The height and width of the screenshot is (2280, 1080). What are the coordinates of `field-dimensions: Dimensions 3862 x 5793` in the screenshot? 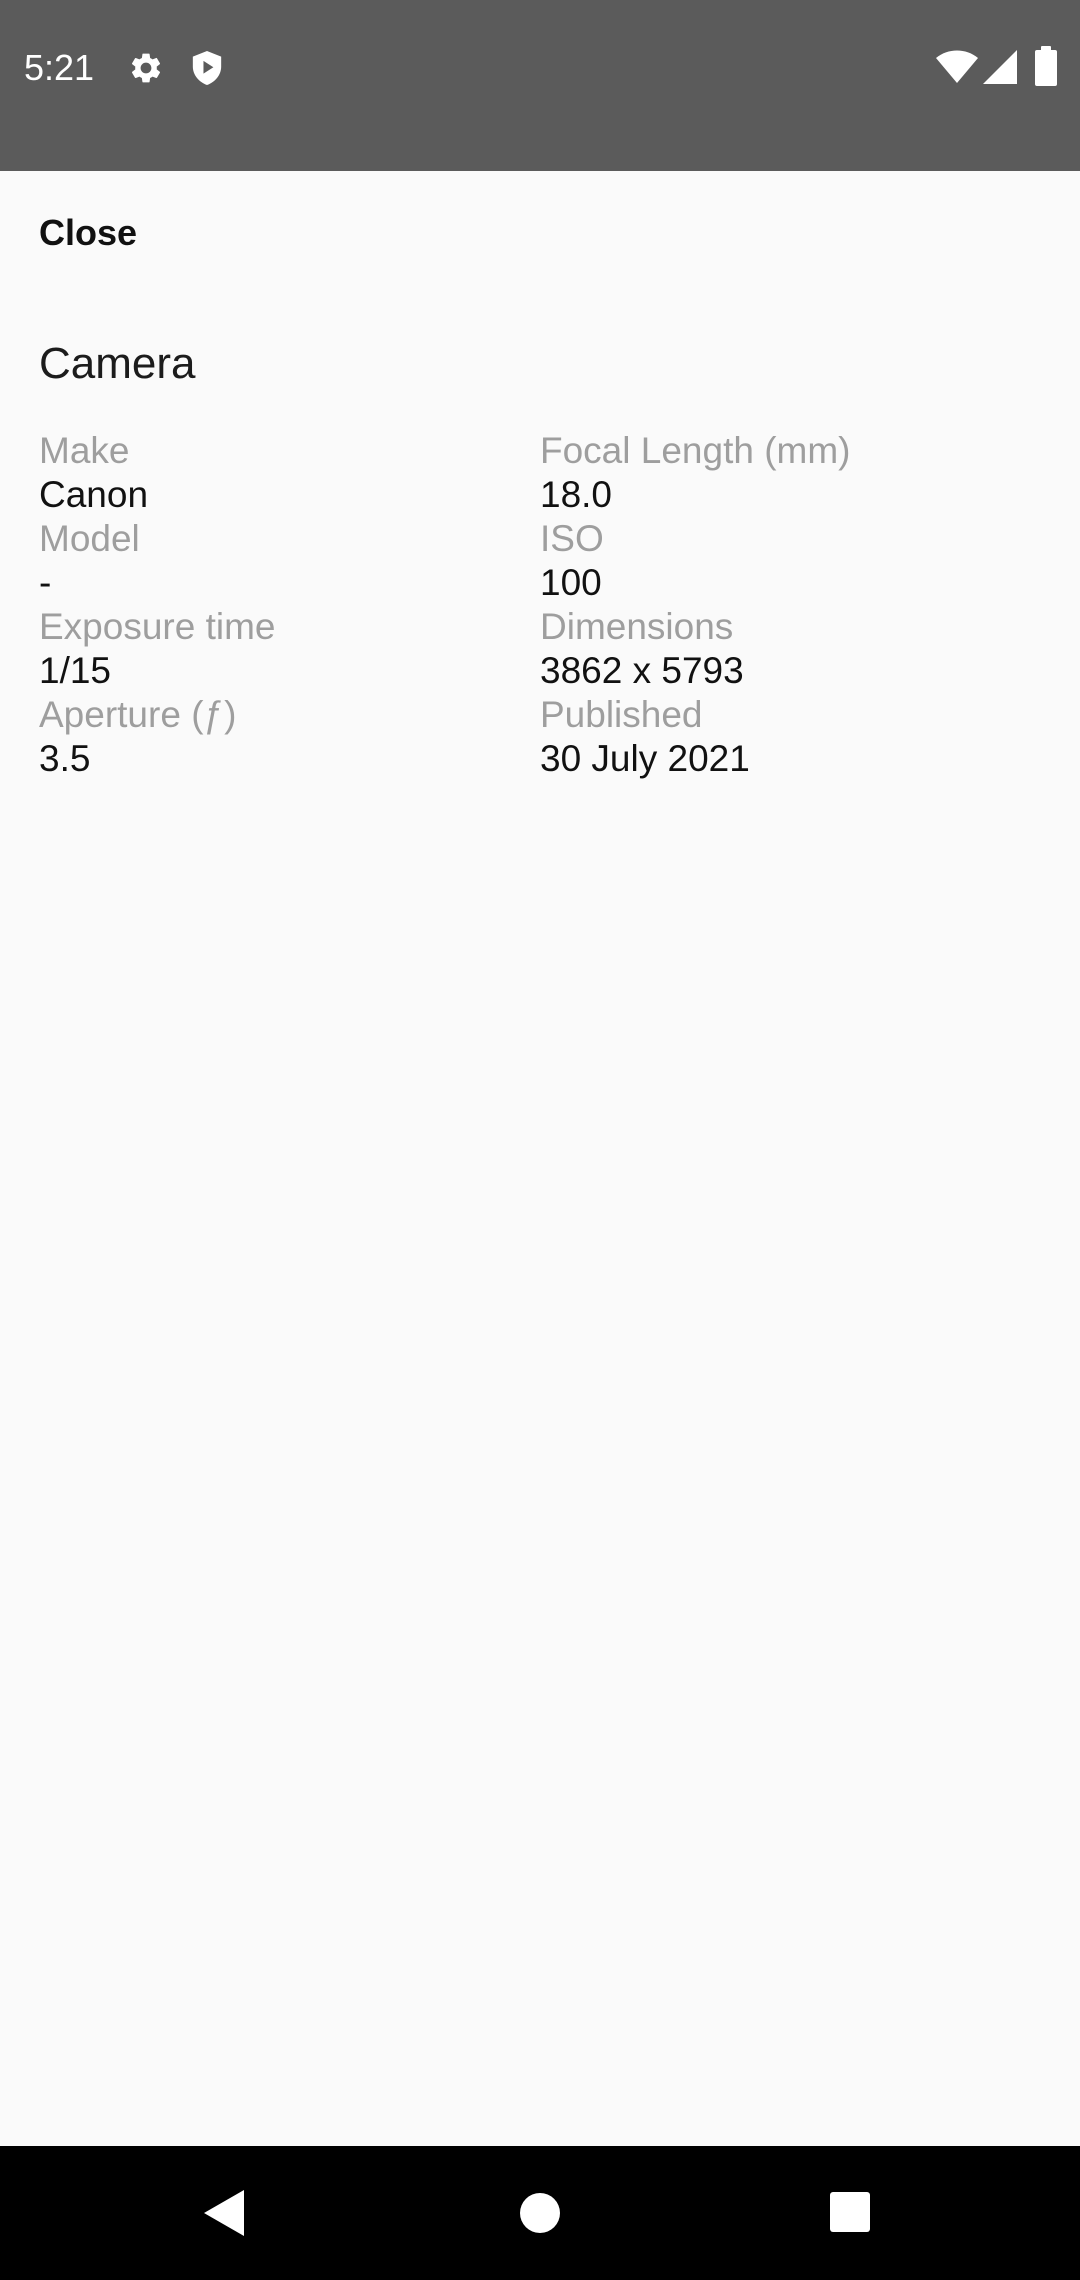 It's located at (780, 649).